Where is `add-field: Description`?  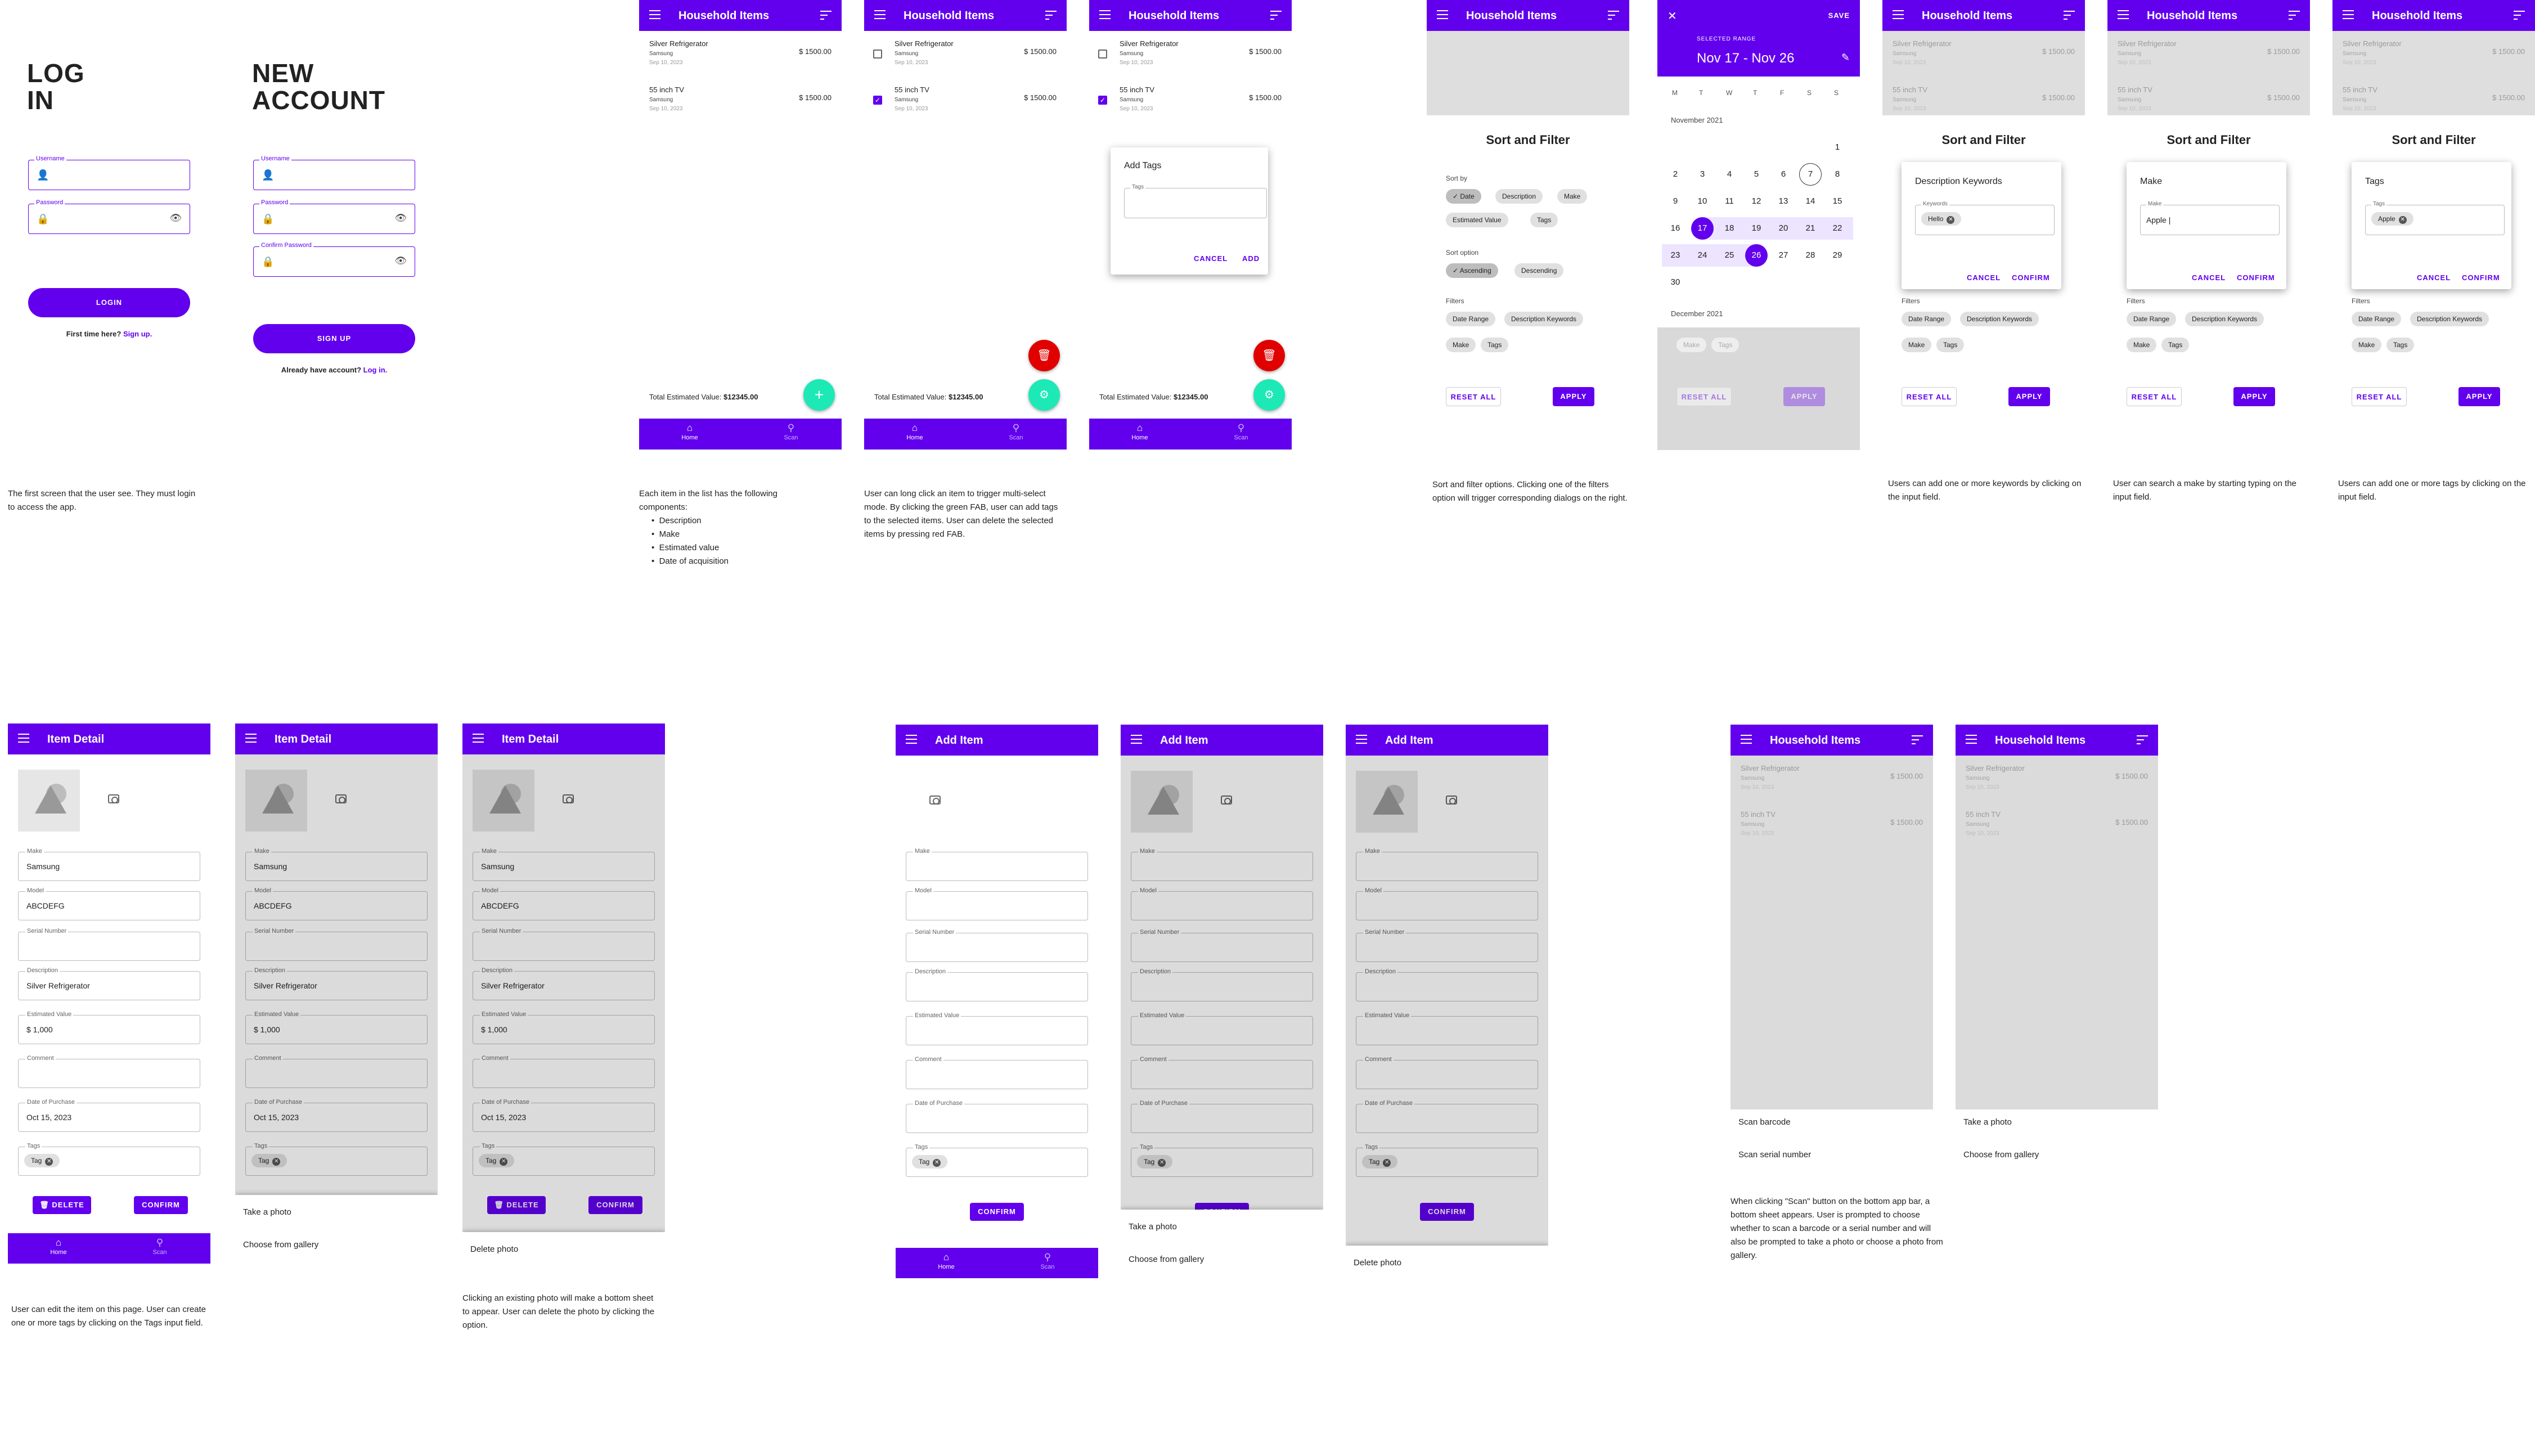
add-field: Description is located at coordinates (997, 984).